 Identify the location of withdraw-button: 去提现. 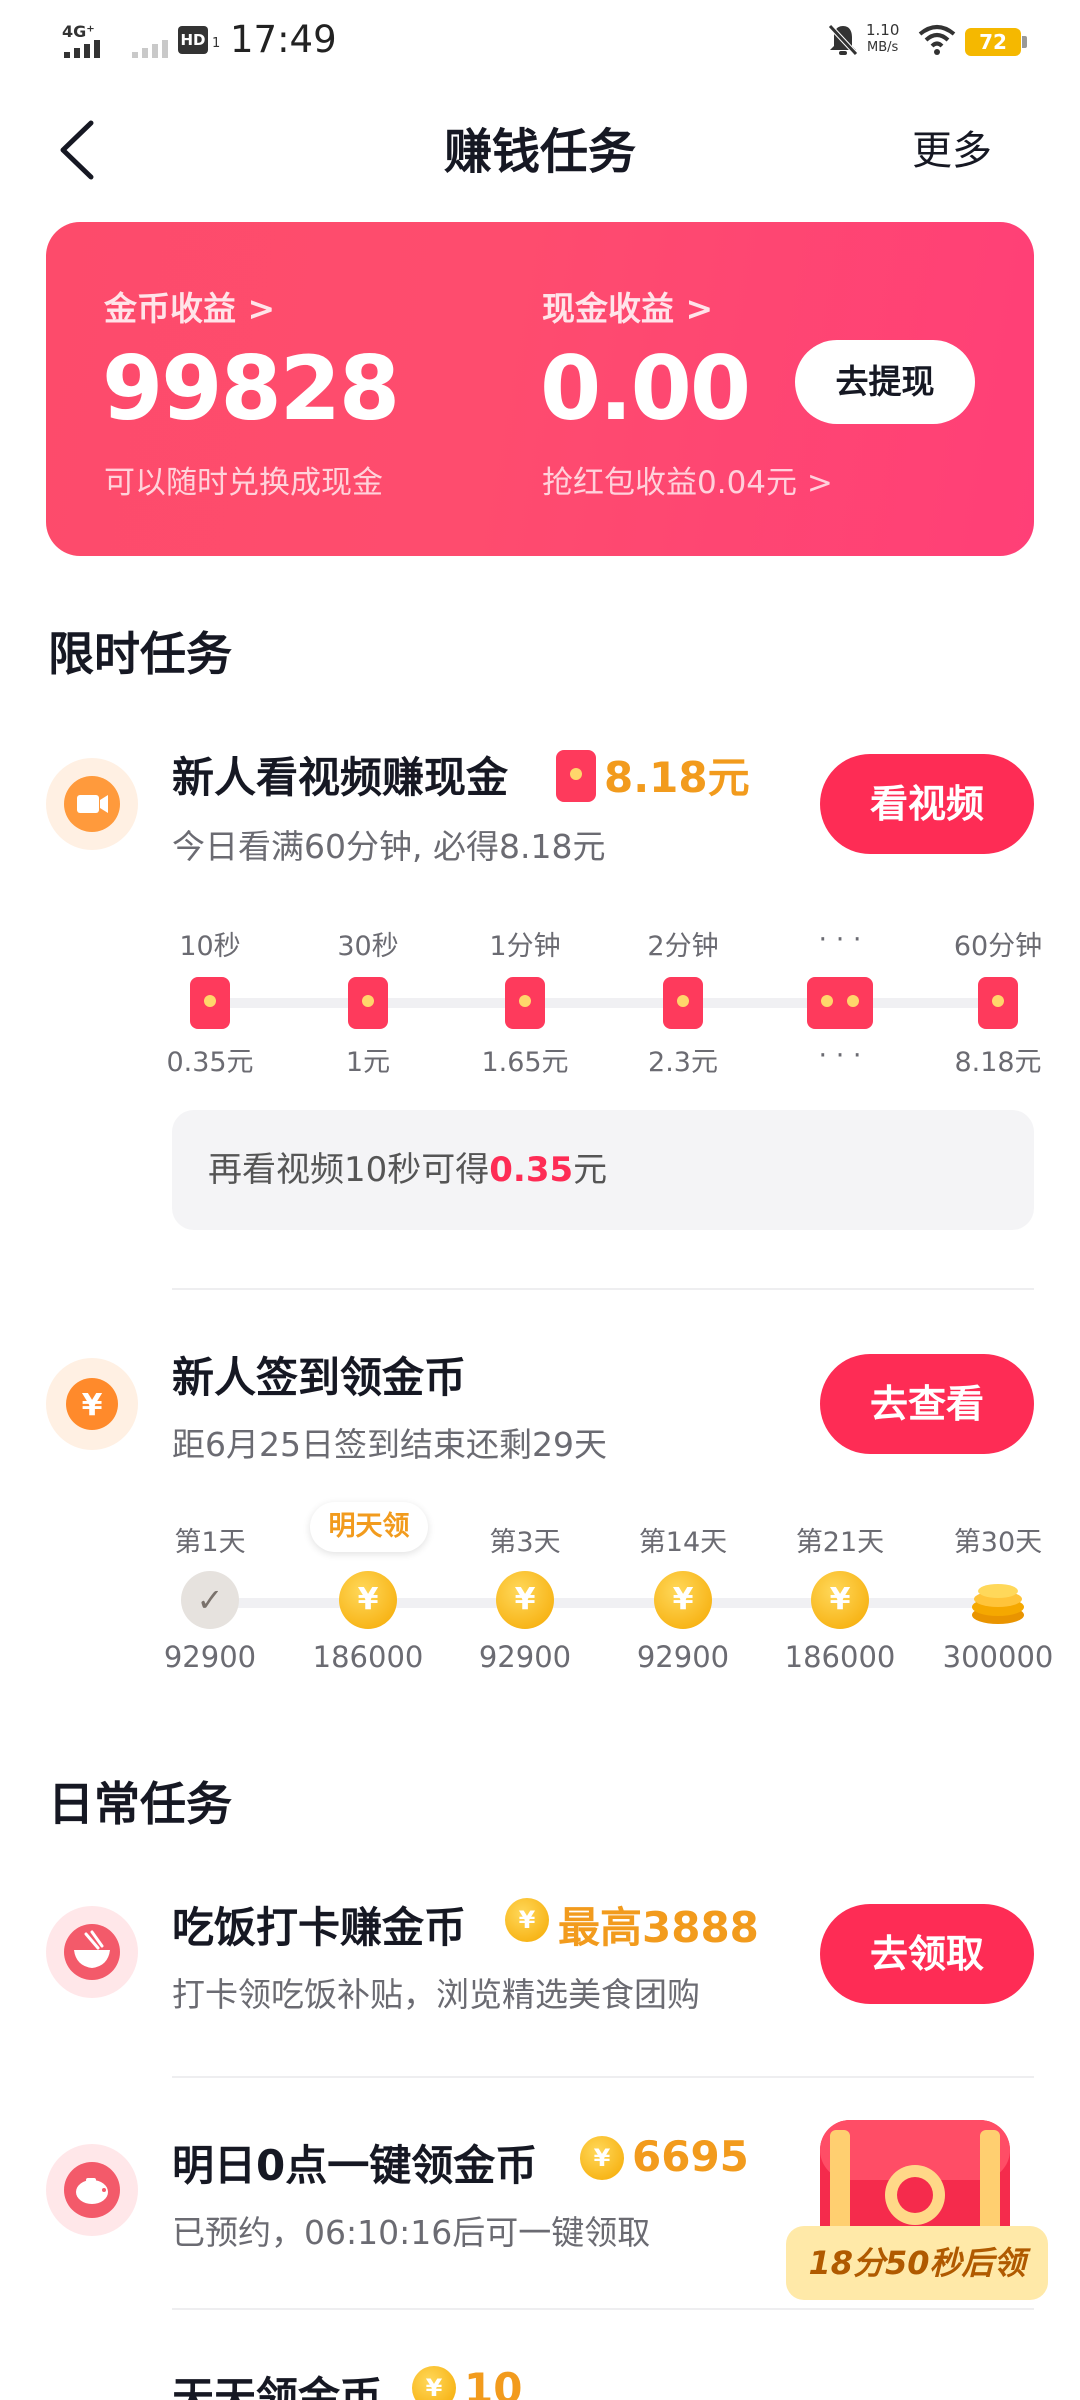
(885, 382).